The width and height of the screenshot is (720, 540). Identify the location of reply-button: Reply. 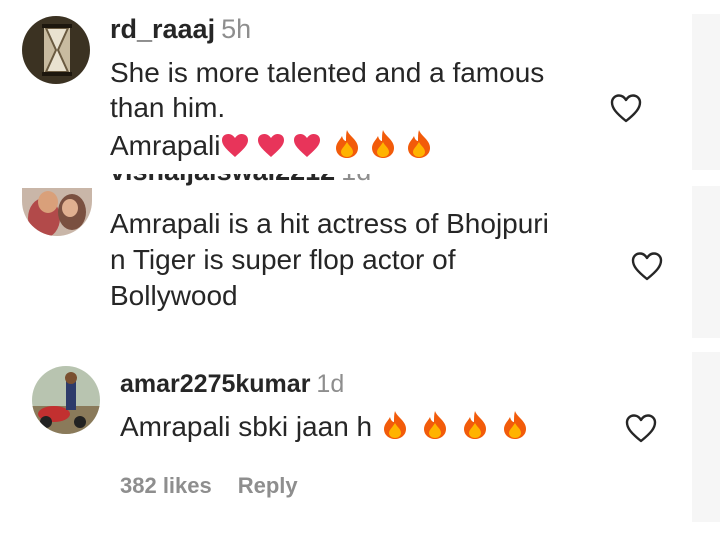
(268, 485).